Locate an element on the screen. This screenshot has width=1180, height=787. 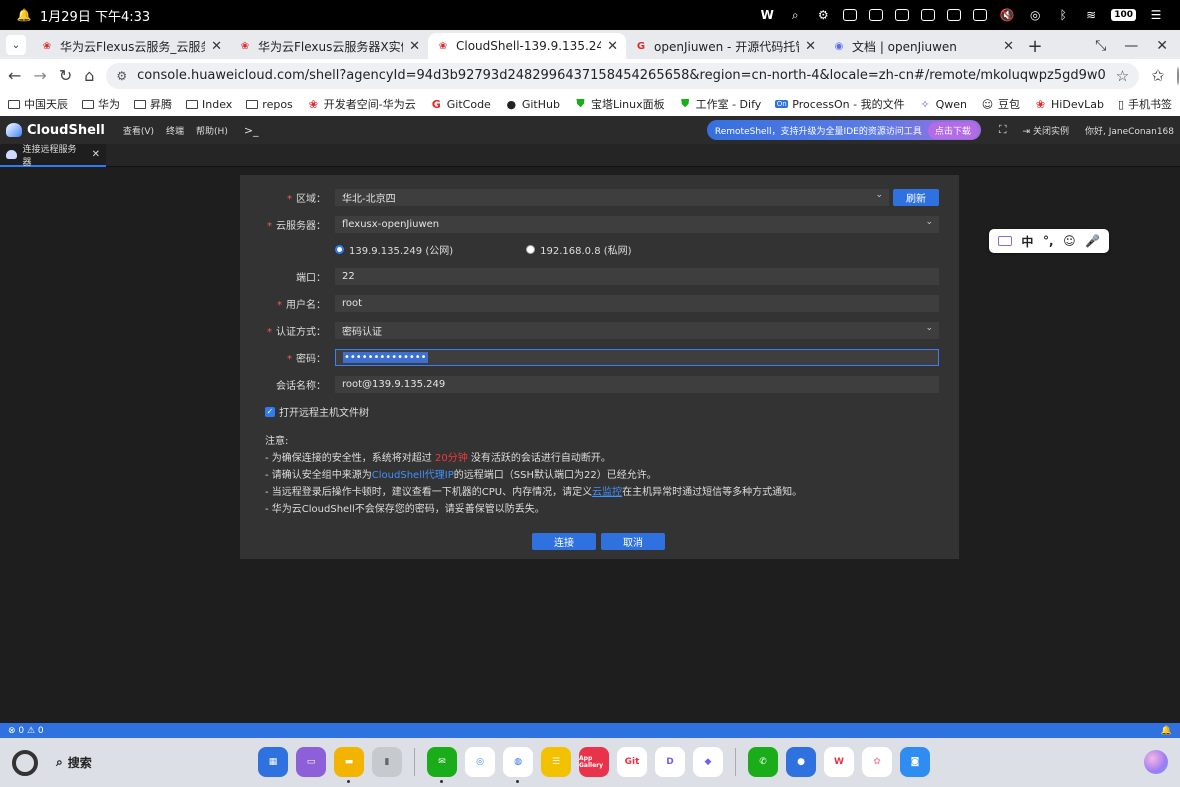
bookmark-folder: 华为 is located at coordinates (101, 104).